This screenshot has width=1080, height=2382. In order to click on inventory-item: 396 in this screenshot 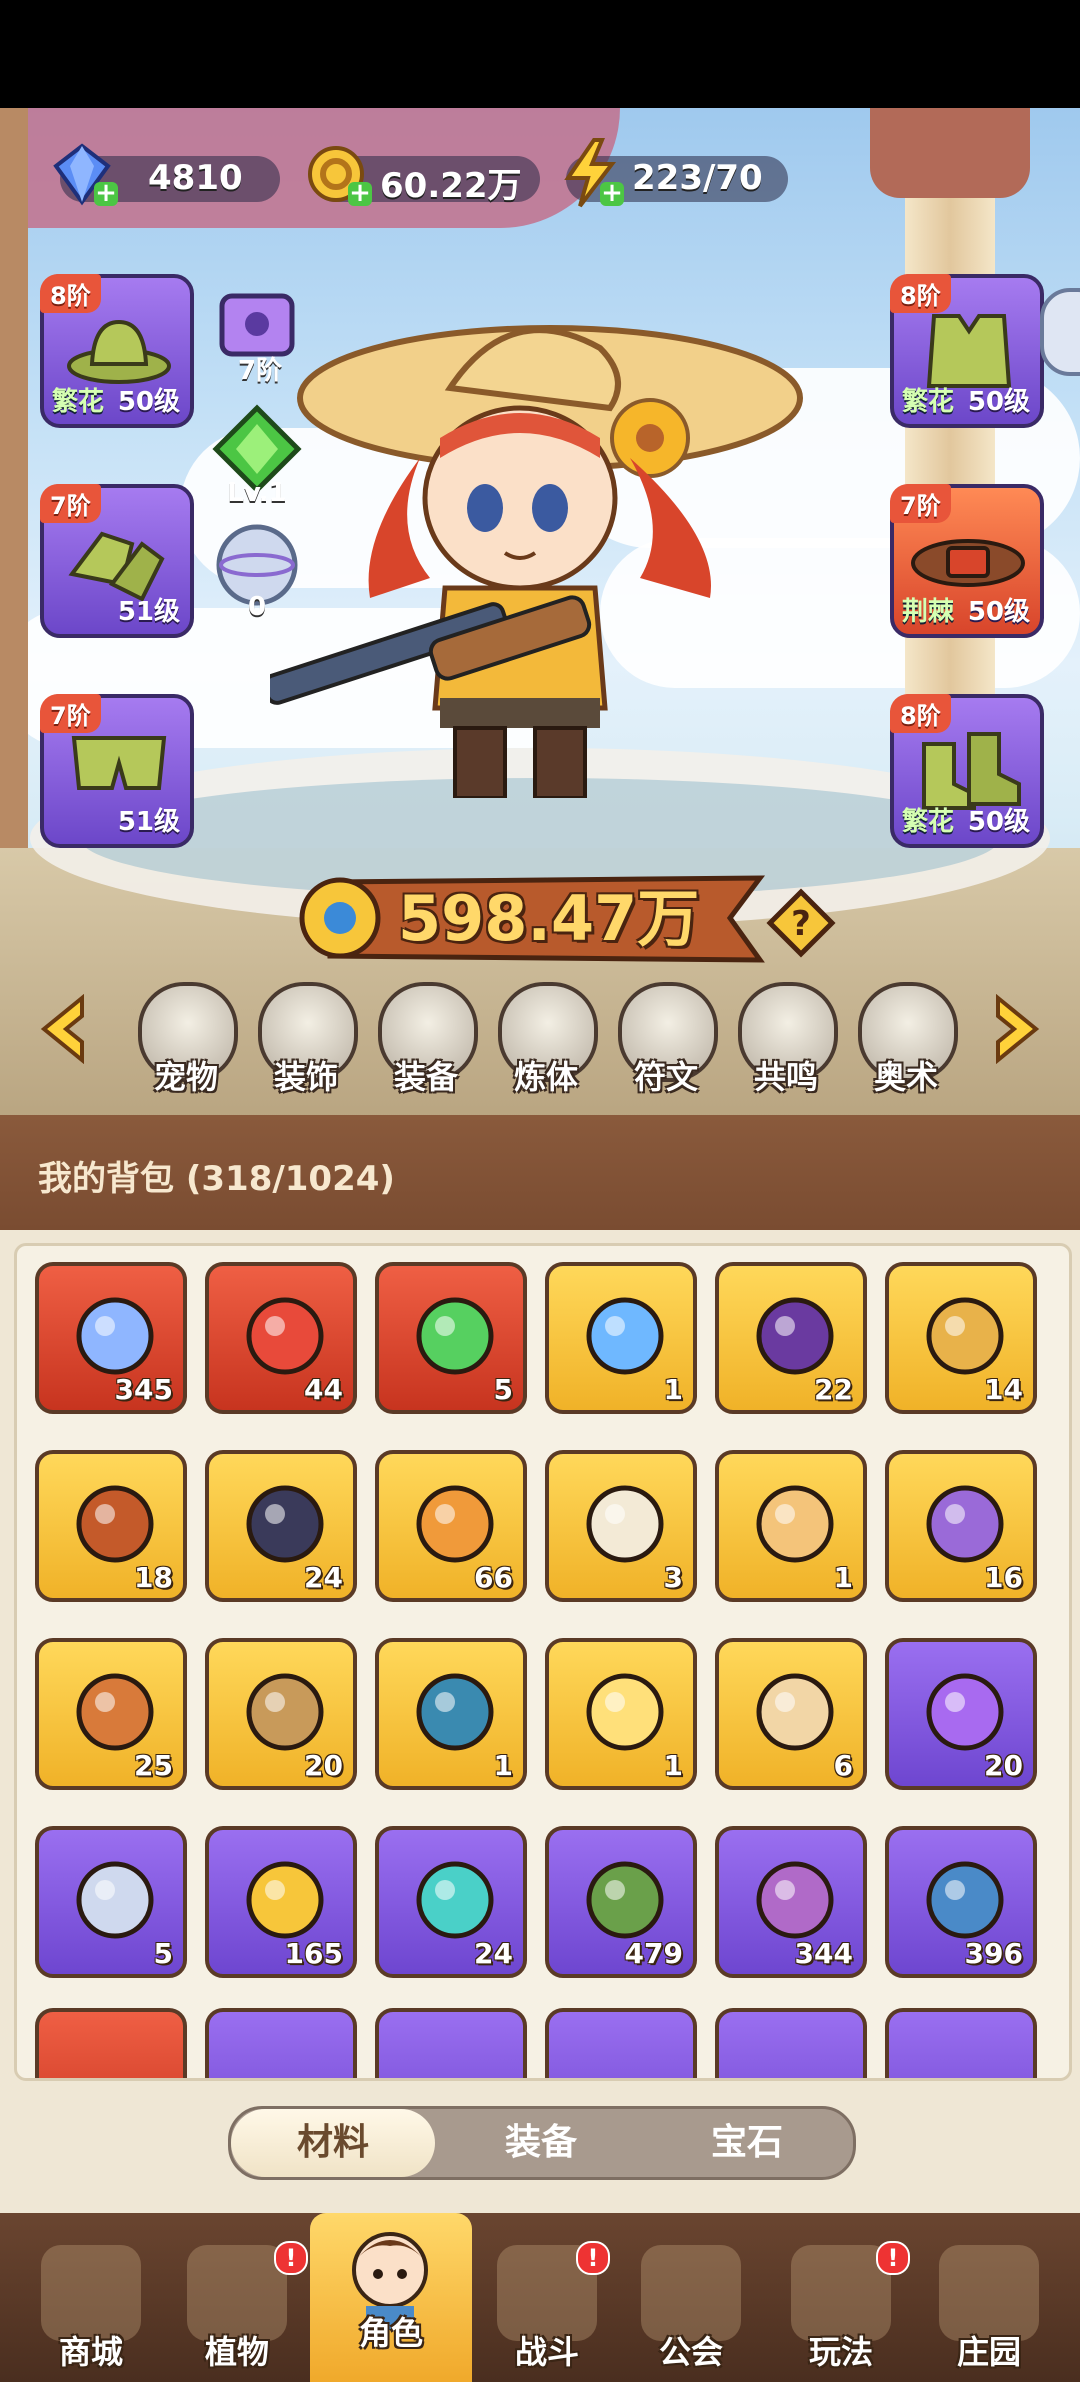, I will do `click(961, 1902)`.